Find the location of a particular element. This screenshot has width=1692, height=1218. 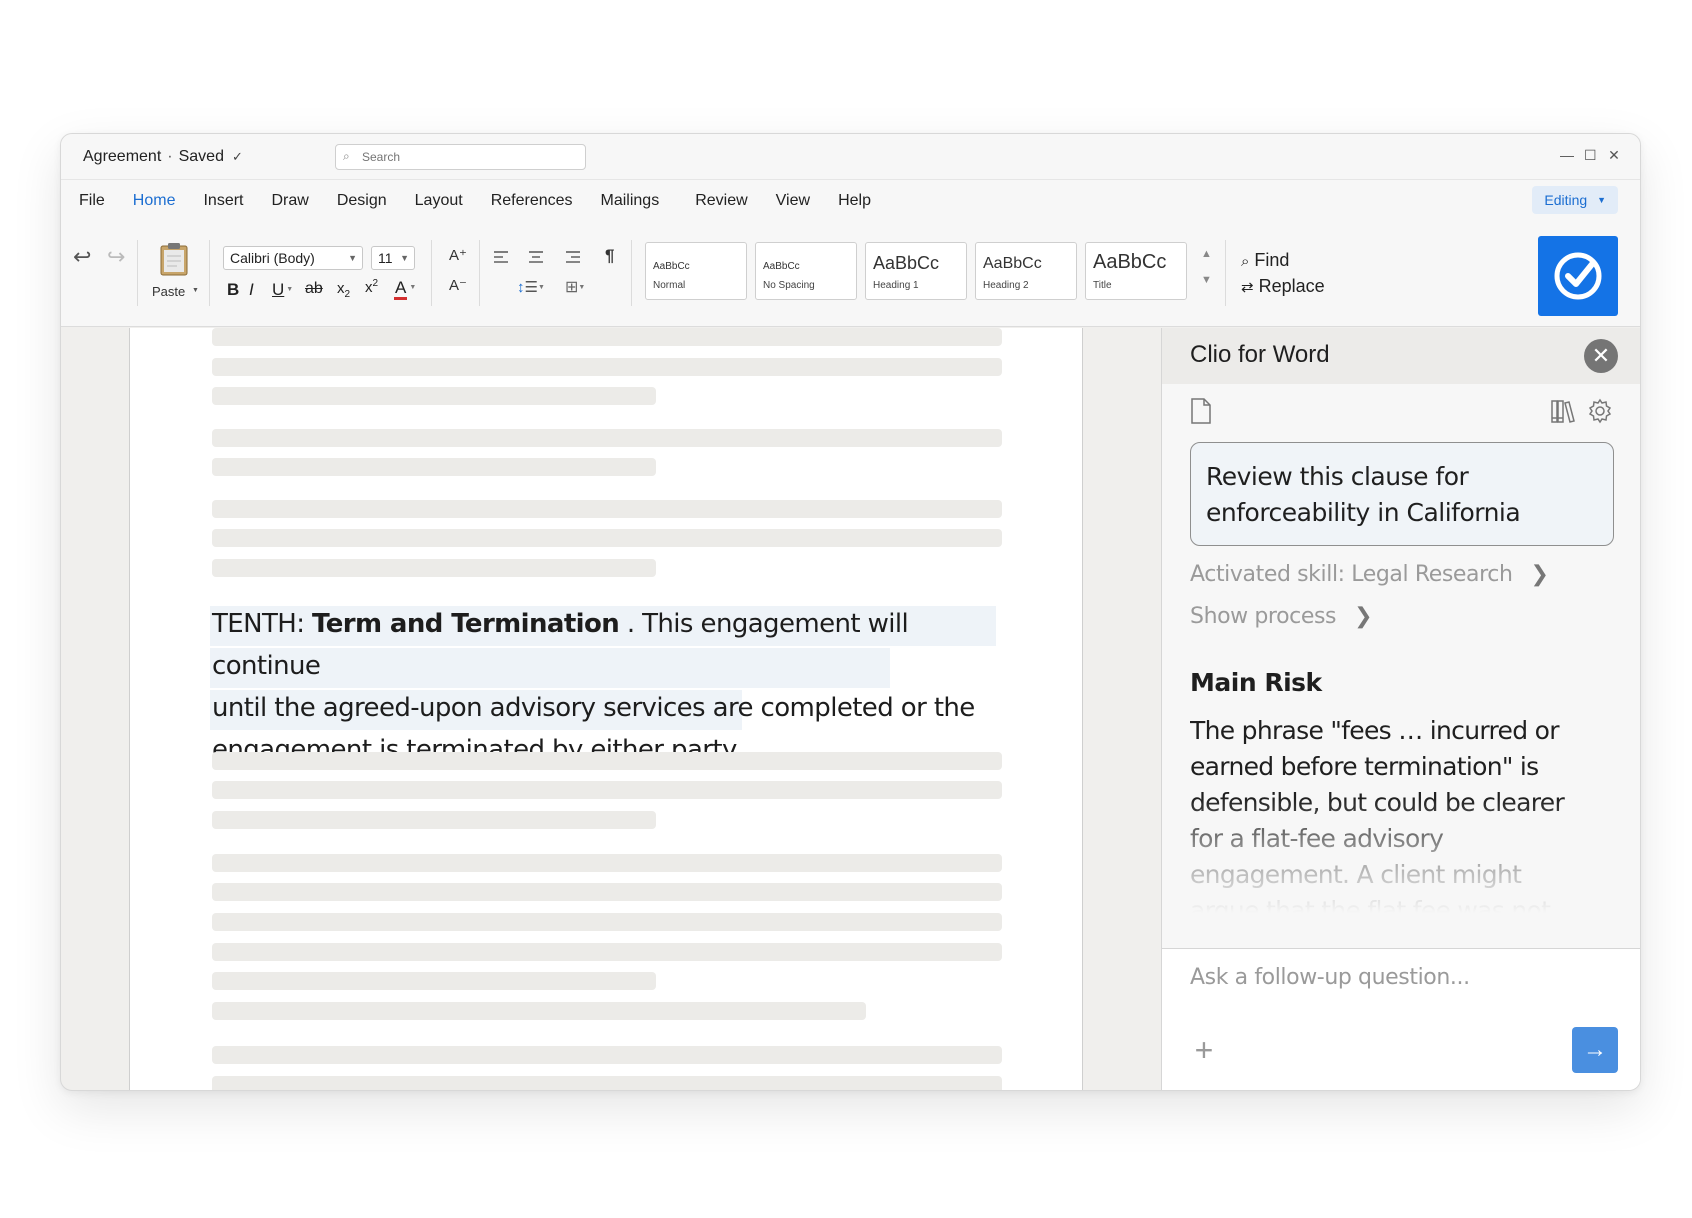

close-panel-button: ✕ is located at coordinates (1601, 356).